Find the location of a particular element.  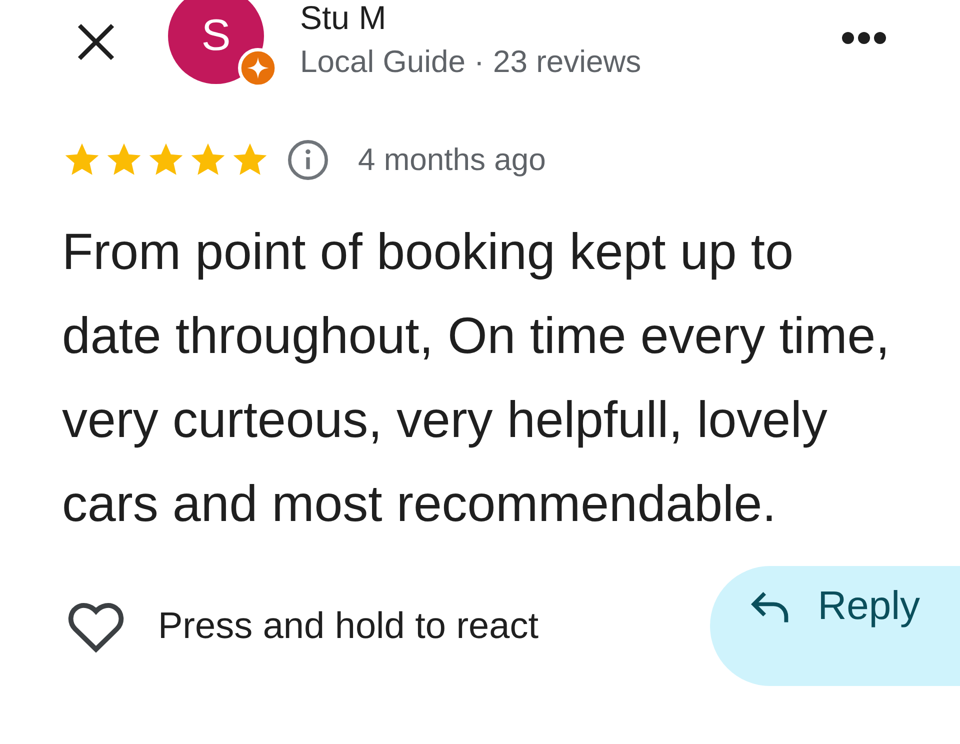

react-button: Press and hold to react is located at coordinates (302, 626).